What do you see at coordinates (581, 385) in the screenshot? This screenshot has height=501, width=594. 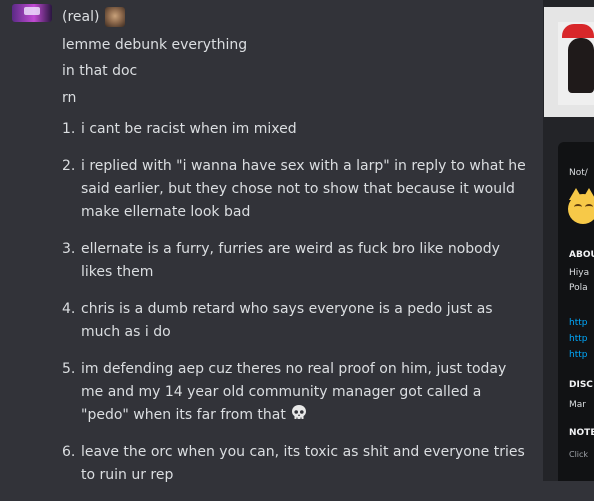 I see `member-since-heading: DISC` at bounding box center [581, 385].